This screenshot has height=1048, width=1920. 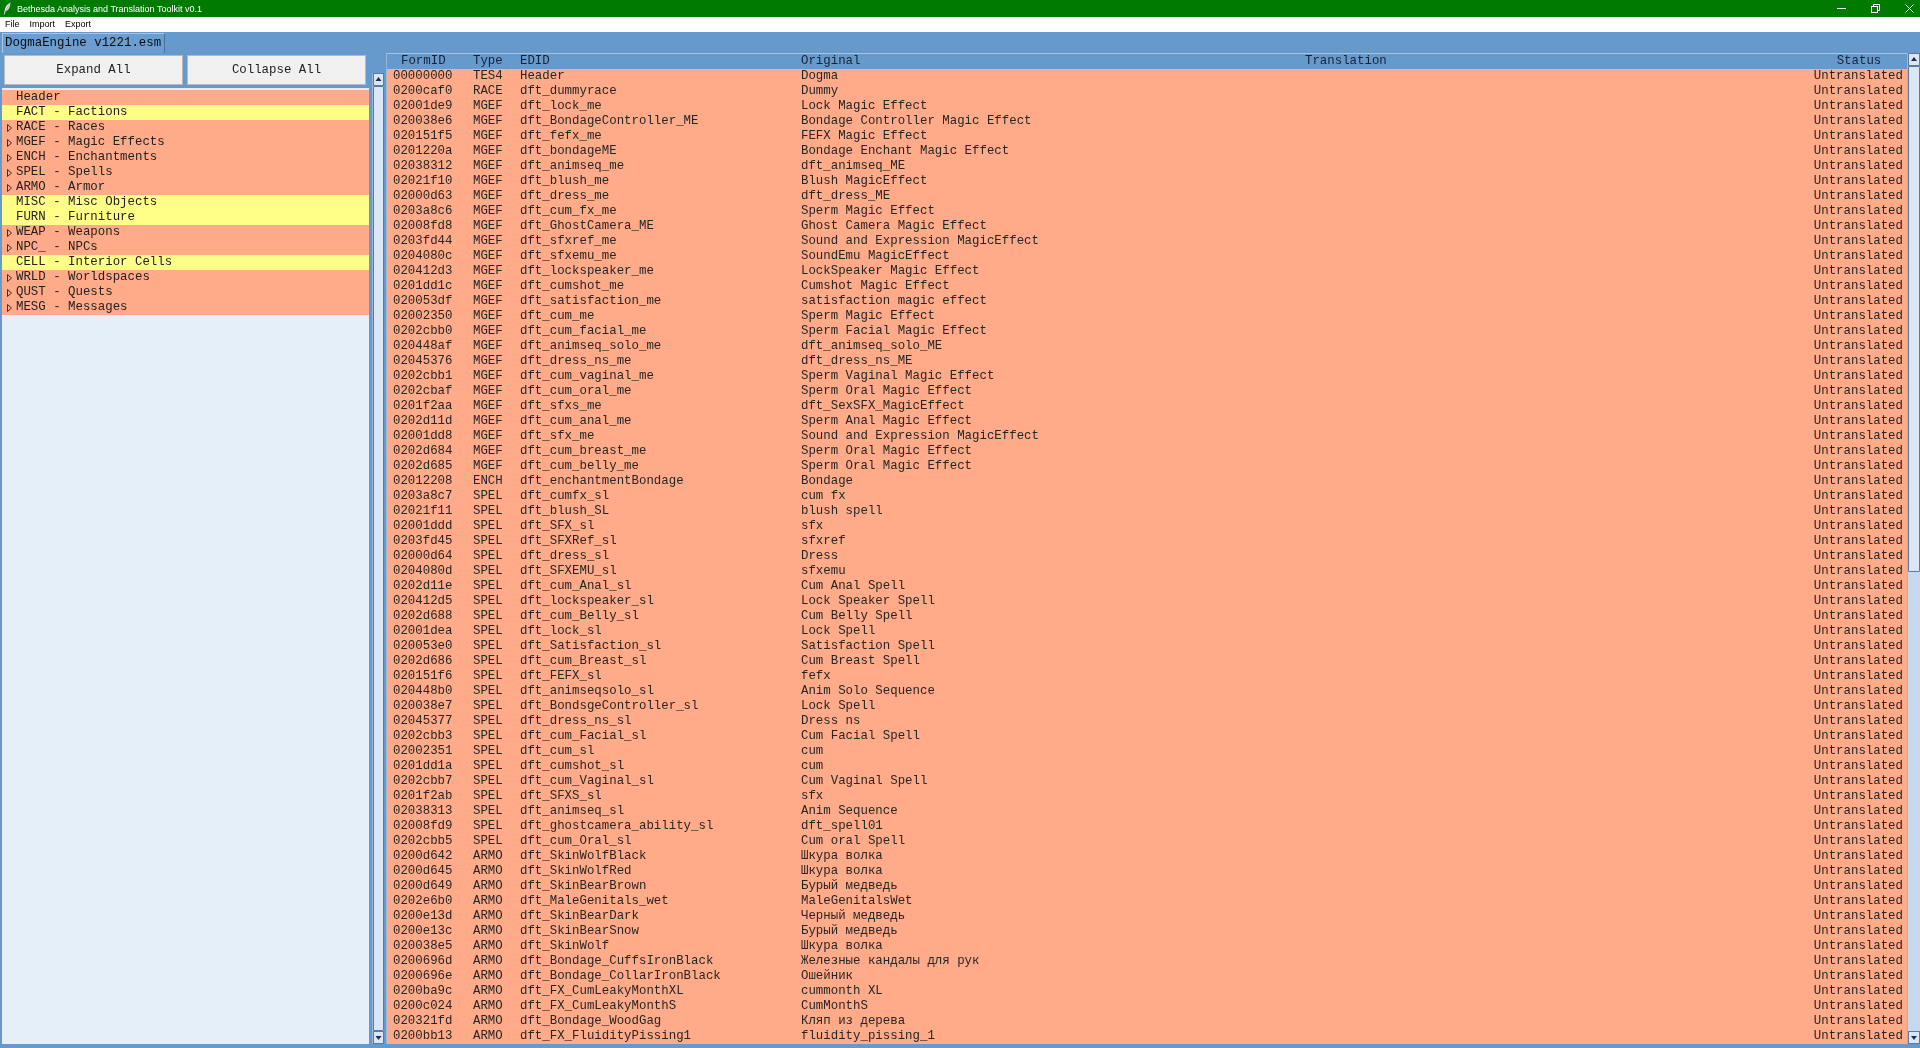 What do you see at coordinates (1147, 526) in the screenshot?
I see `table-row: 02001ddd SPEL dft_SFX_sl sfx Untranslated` at bounding box center [1147, 526].